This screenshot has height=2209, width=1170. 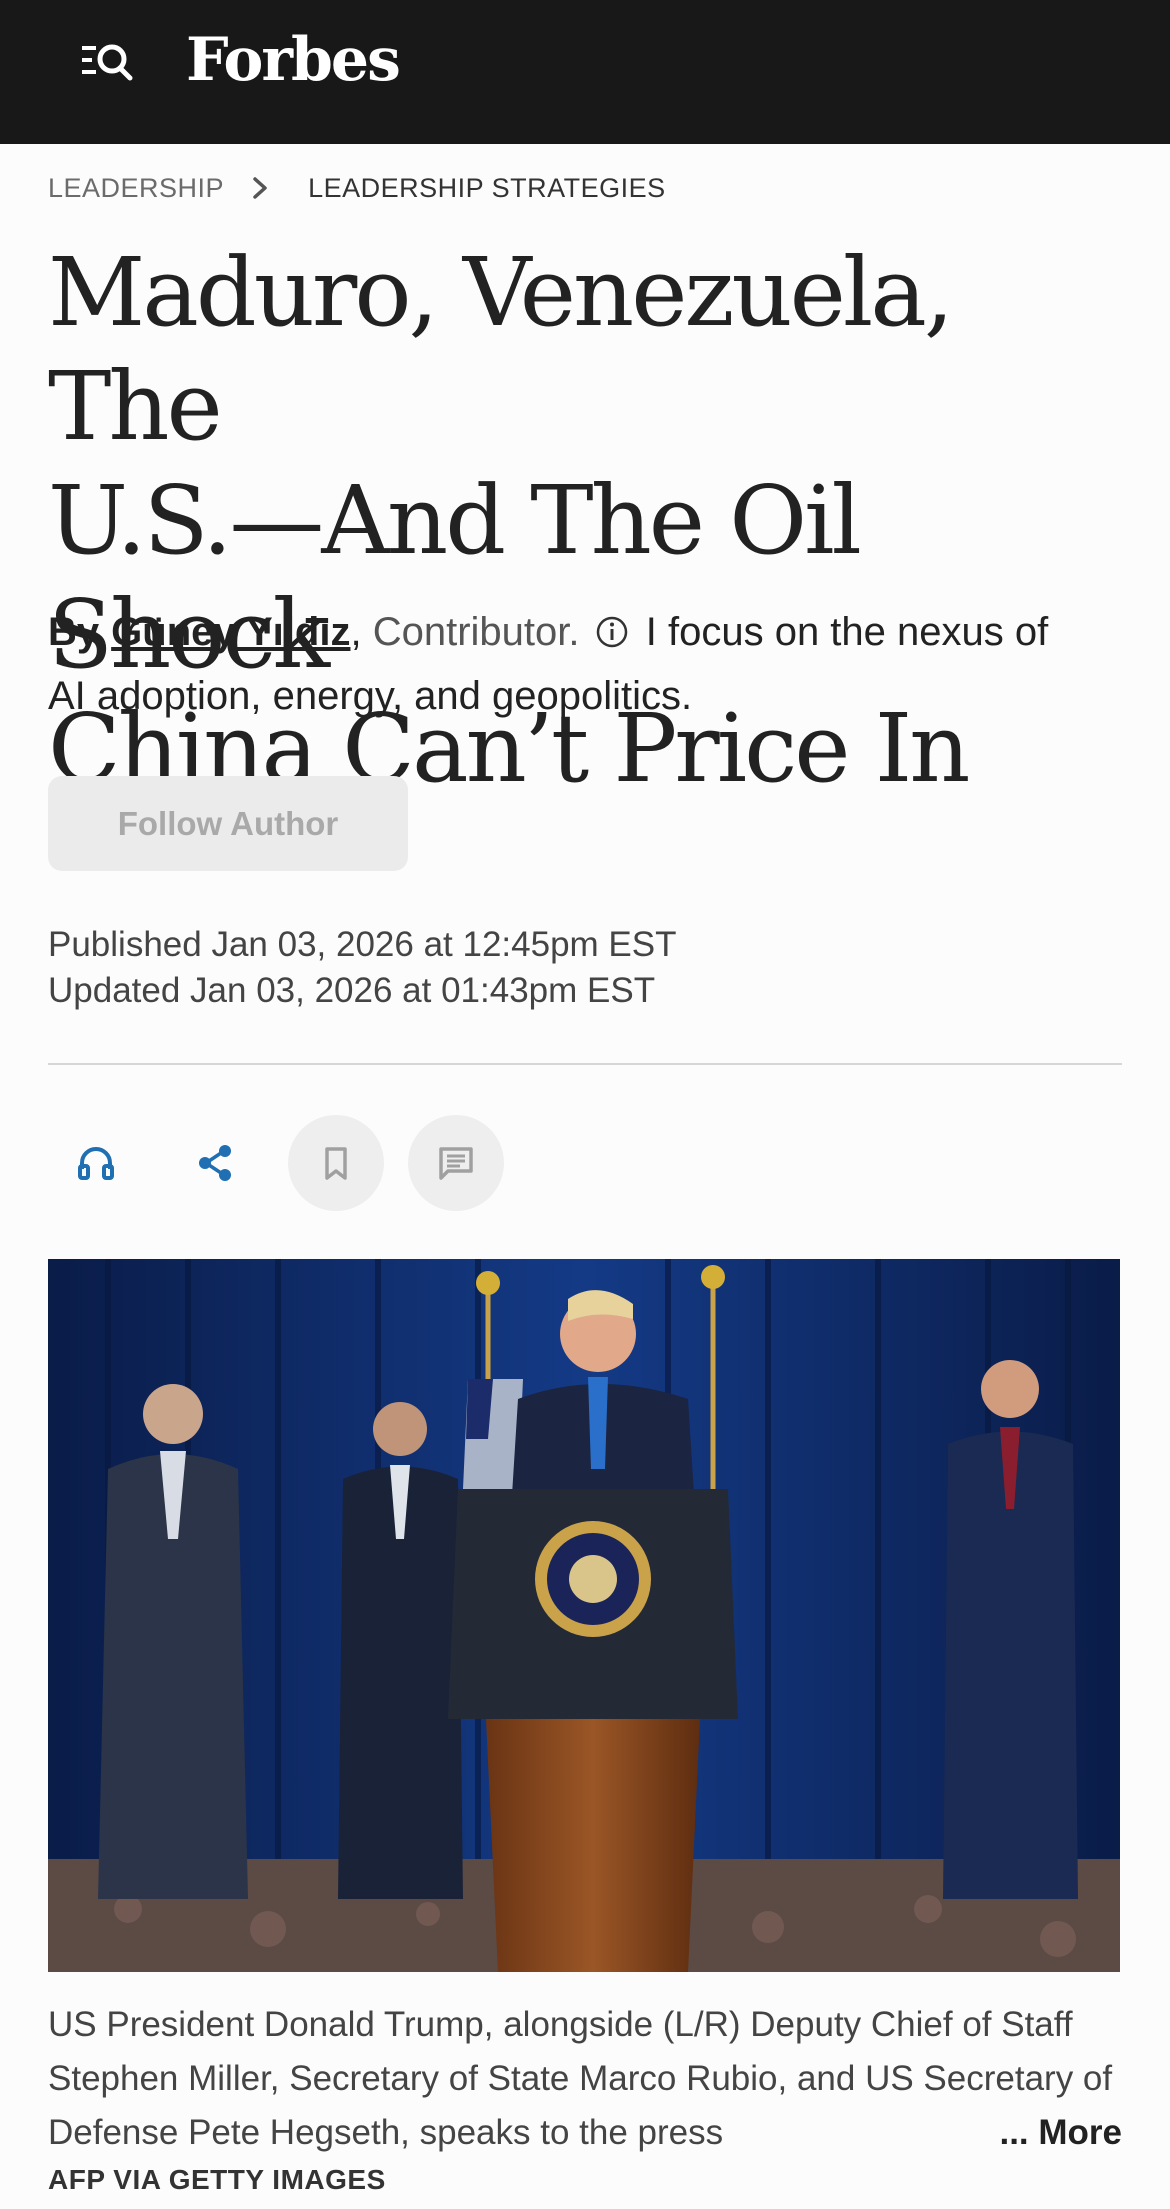 I want to click on share-button, so click(x=216, y=1163).